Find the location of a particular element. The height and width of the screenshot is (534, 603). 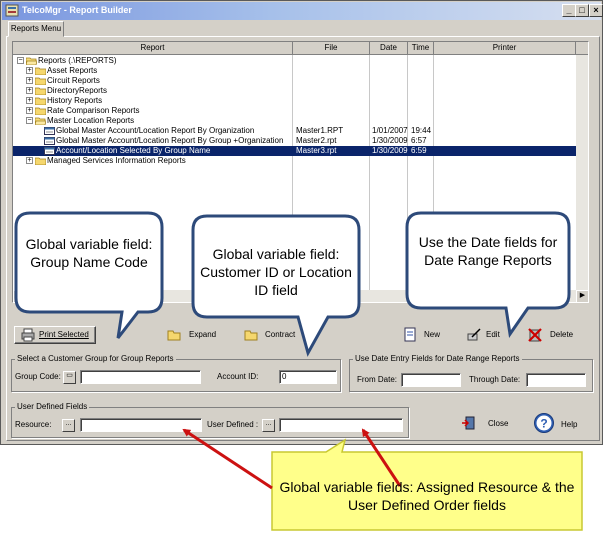

callout-group-name-bubble is located at coordinates (89, 275).